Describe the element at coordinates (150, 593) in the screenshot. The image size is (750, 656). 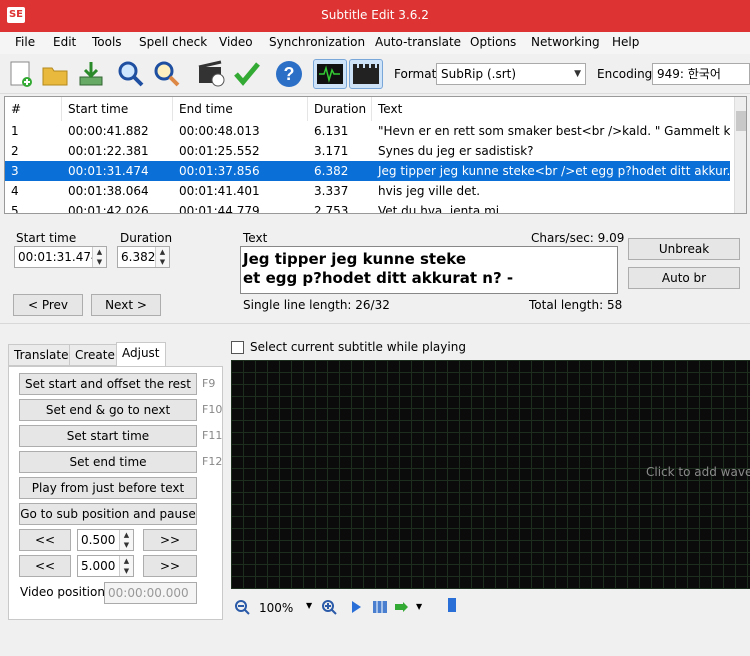
I see `video-position-input: 00:00:00.000` at that location.